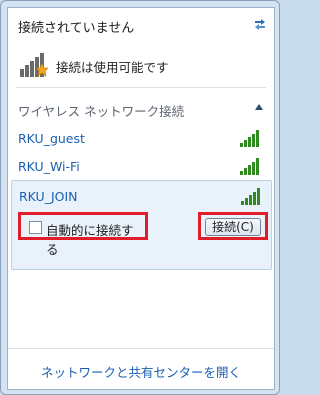 Image resolution: width=320 pixels, height=395 pixels. What do you see at coordinates (141, 25) in the screenshot?
I see `status-row: 接続されていません` at bounding box center [141, 25].